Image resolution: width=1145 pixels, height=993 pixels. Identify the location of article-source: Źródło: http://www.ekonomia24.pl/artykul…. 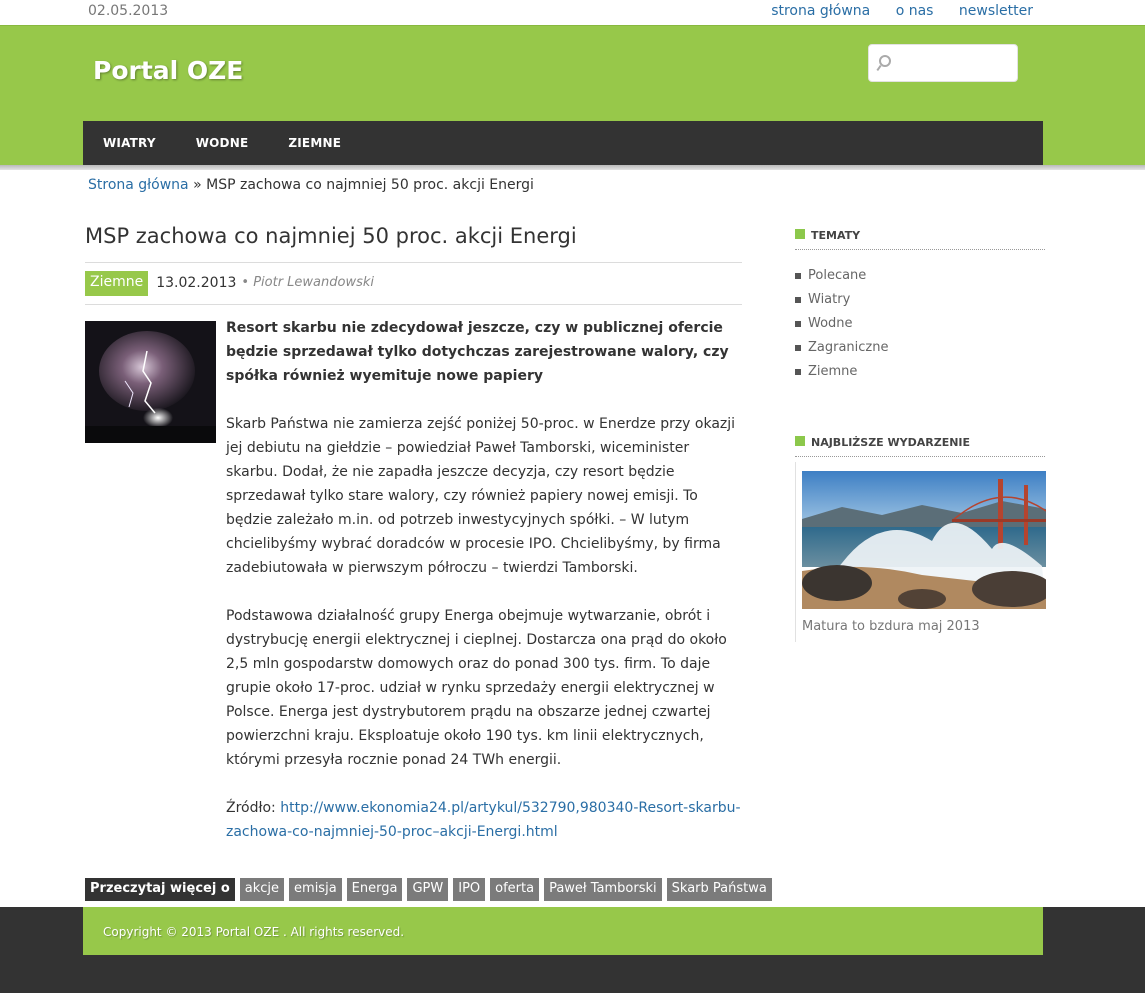
(484, 820).